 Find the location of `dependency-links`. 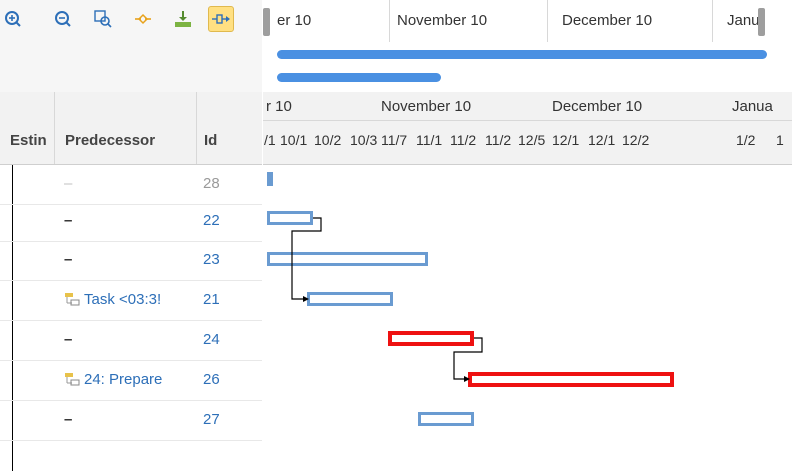

dependency-links is located at coordinates (387, 299).